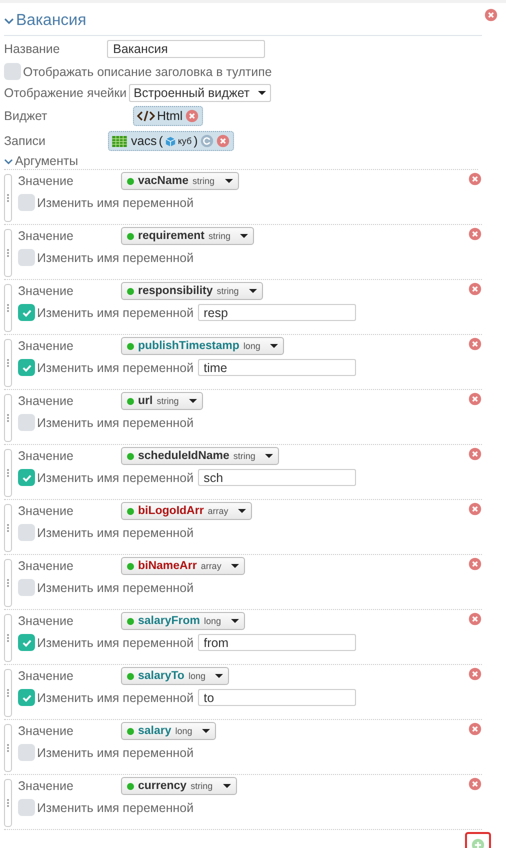 The width and height of the screenshot is (506, 848). Describe the element at coordinates (277, 642) in the screenshot. I see `variable-name-field: from` at that location.